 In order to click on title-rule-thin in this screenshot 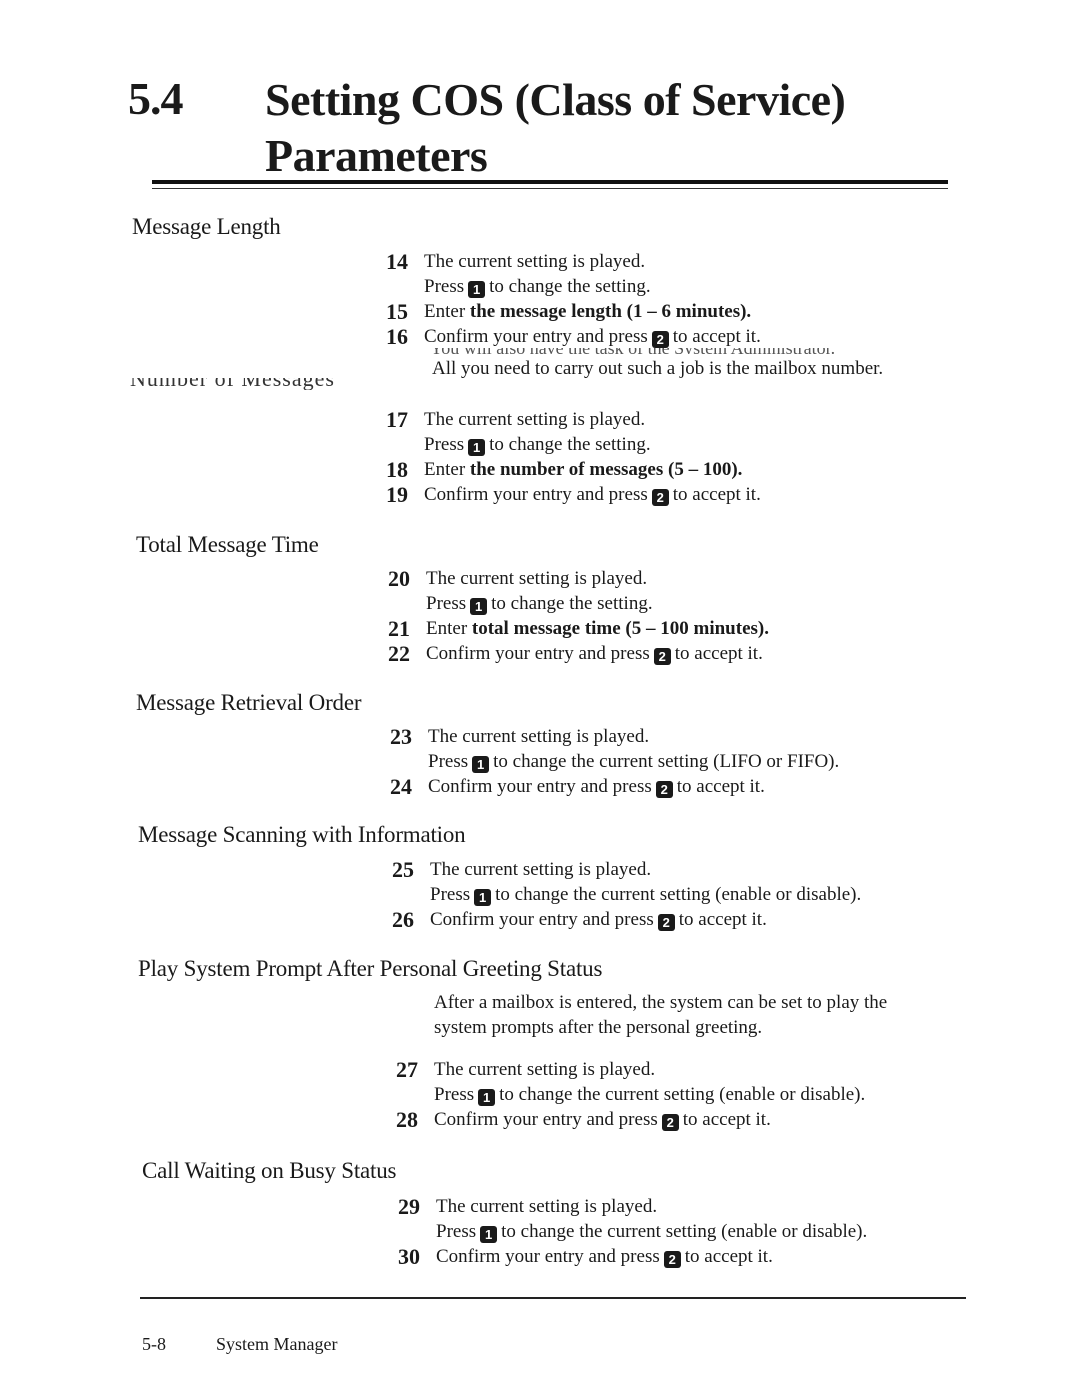, I will do `click(550, 188)`.